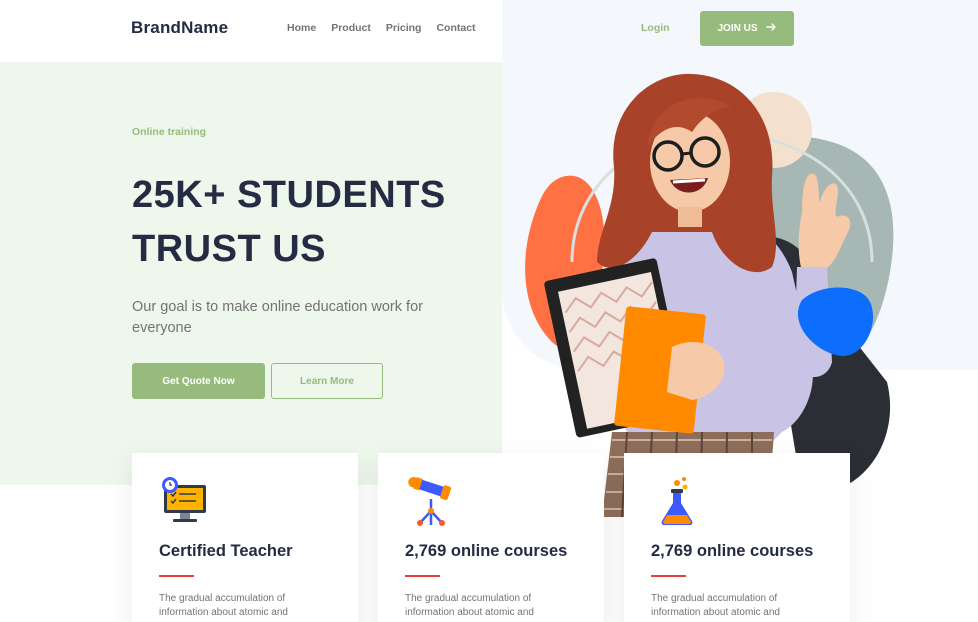  Describe the element at coordinates (229, 249) in the screenshot. I see `hero-headline-line2: TRUST US` at that location.